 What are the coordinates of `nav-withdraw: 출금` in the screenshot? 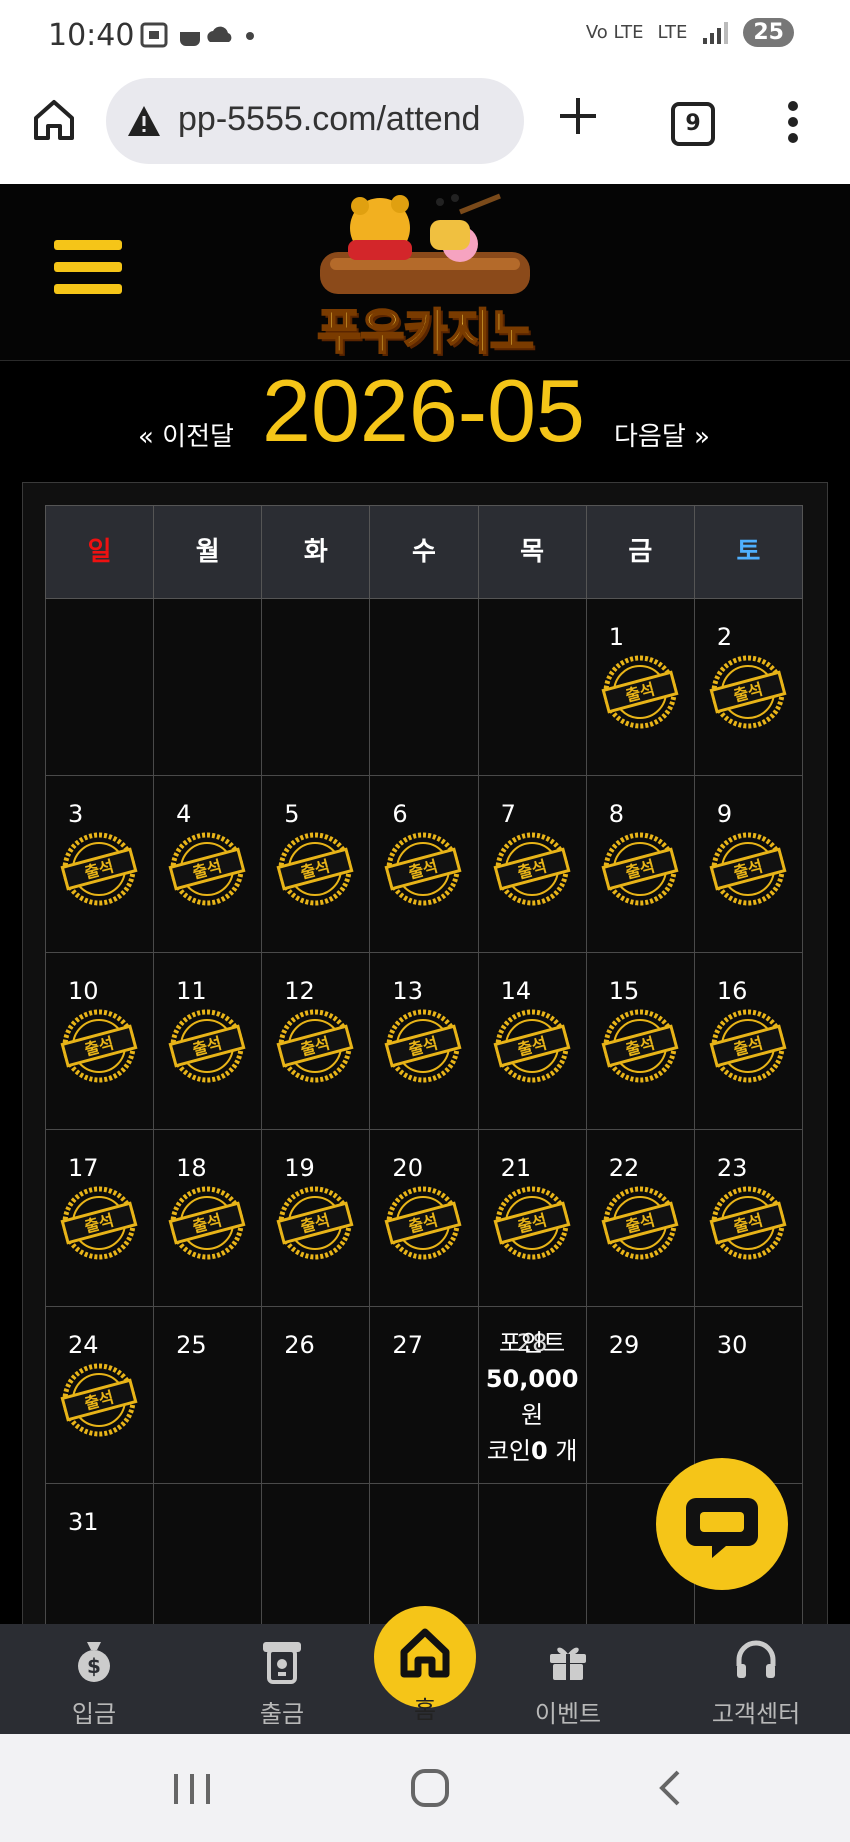 It's located at (282, 1679).